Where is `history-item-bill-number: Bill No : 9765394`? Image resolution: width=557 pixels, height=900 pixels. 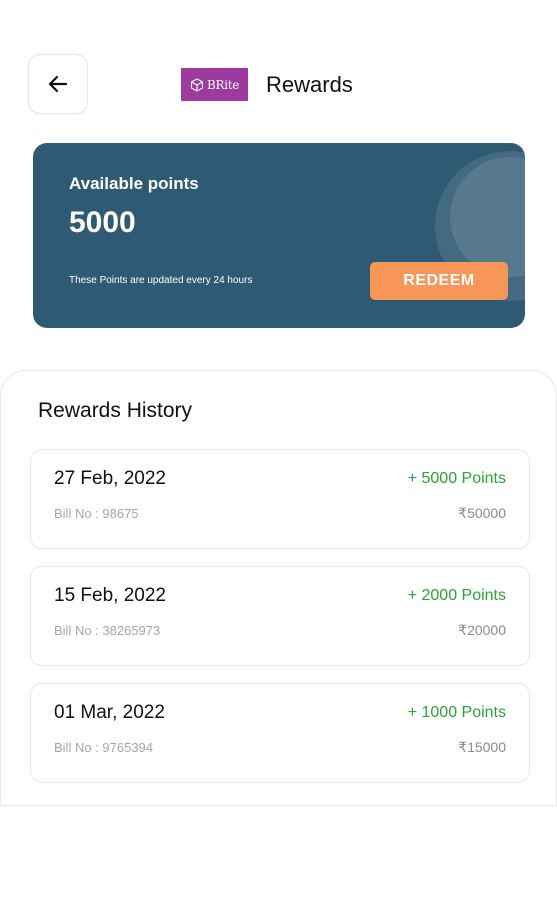
history-item-bill-number: Bill No : 9765394 is located at coordinates (104, 747).